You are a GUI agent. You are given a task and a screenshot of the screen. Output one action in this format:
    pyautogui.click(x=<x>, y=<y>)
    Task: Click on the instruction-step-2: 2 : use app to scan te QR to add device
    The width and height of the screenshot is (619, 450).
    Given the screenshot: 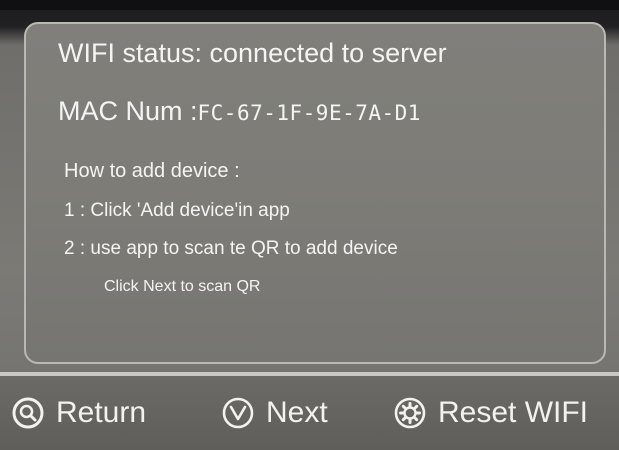 What is the action you would take?
    pyautogui.click(x=231, y=248)
    